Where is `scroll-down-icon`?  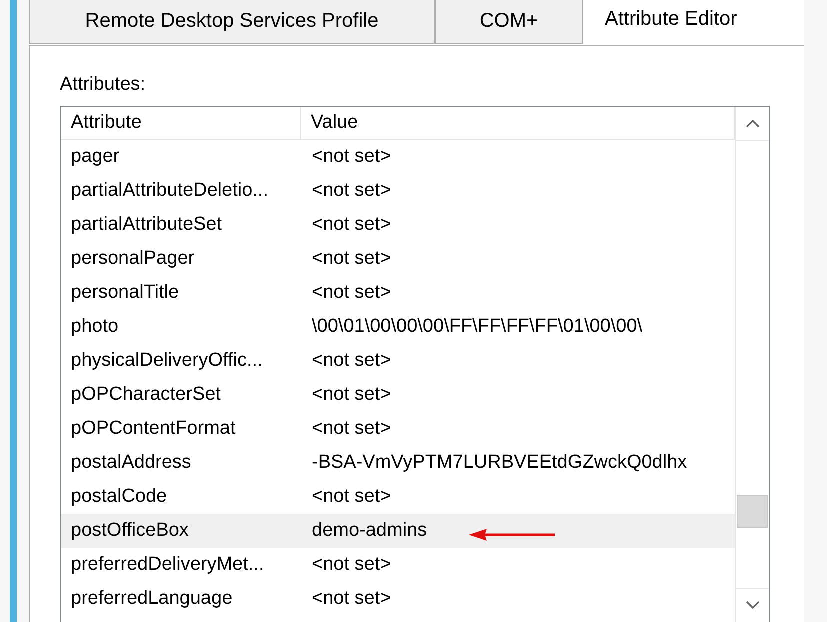 scroll-down-icon is located at coordinates (753, 605).